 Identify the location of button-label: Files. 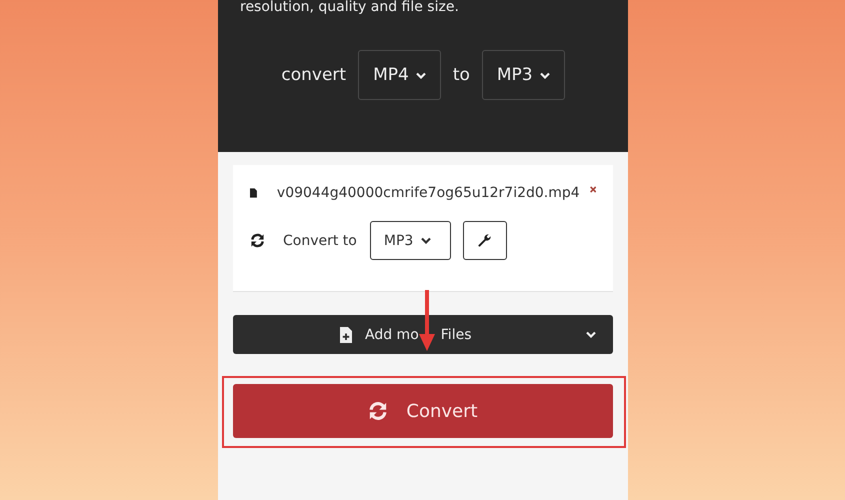
(456, 334).